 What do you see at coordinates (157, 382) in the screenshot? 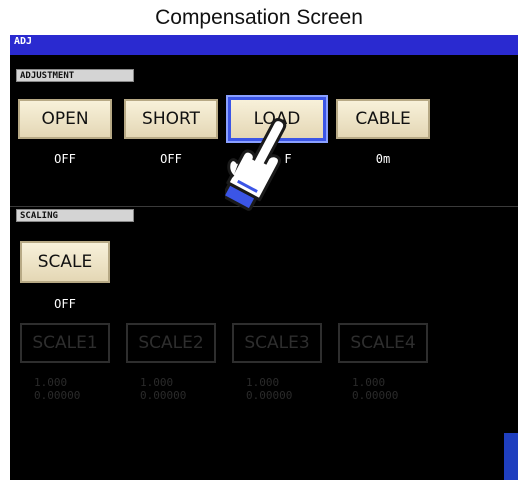
I see `scale2-a-value: 1.000` at bounding box center [157, 382].